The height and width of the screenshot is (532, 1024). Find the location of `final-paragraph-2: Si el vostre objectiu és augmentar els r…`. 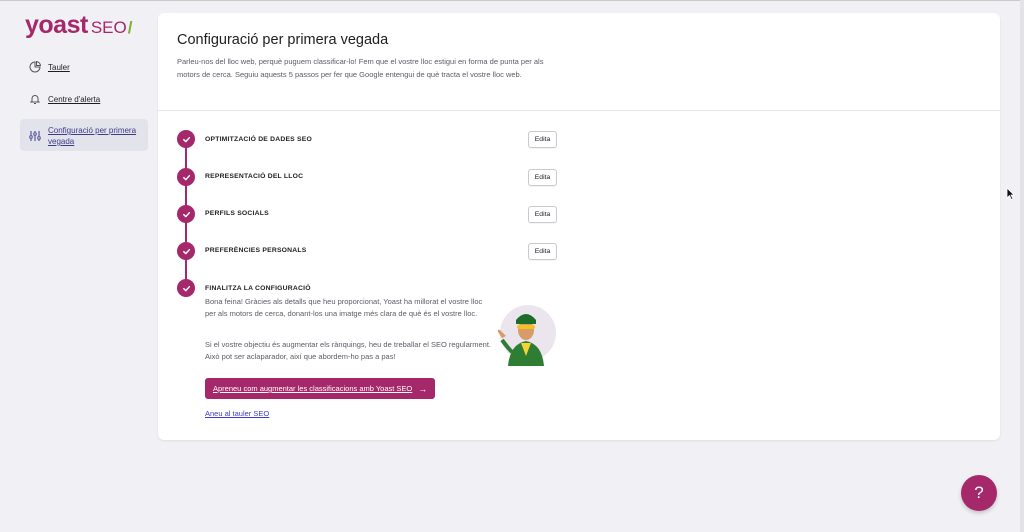

final-paragraph-2: Si el vostre objectiu és augmentar els r… is located at coordinates (348, 350).